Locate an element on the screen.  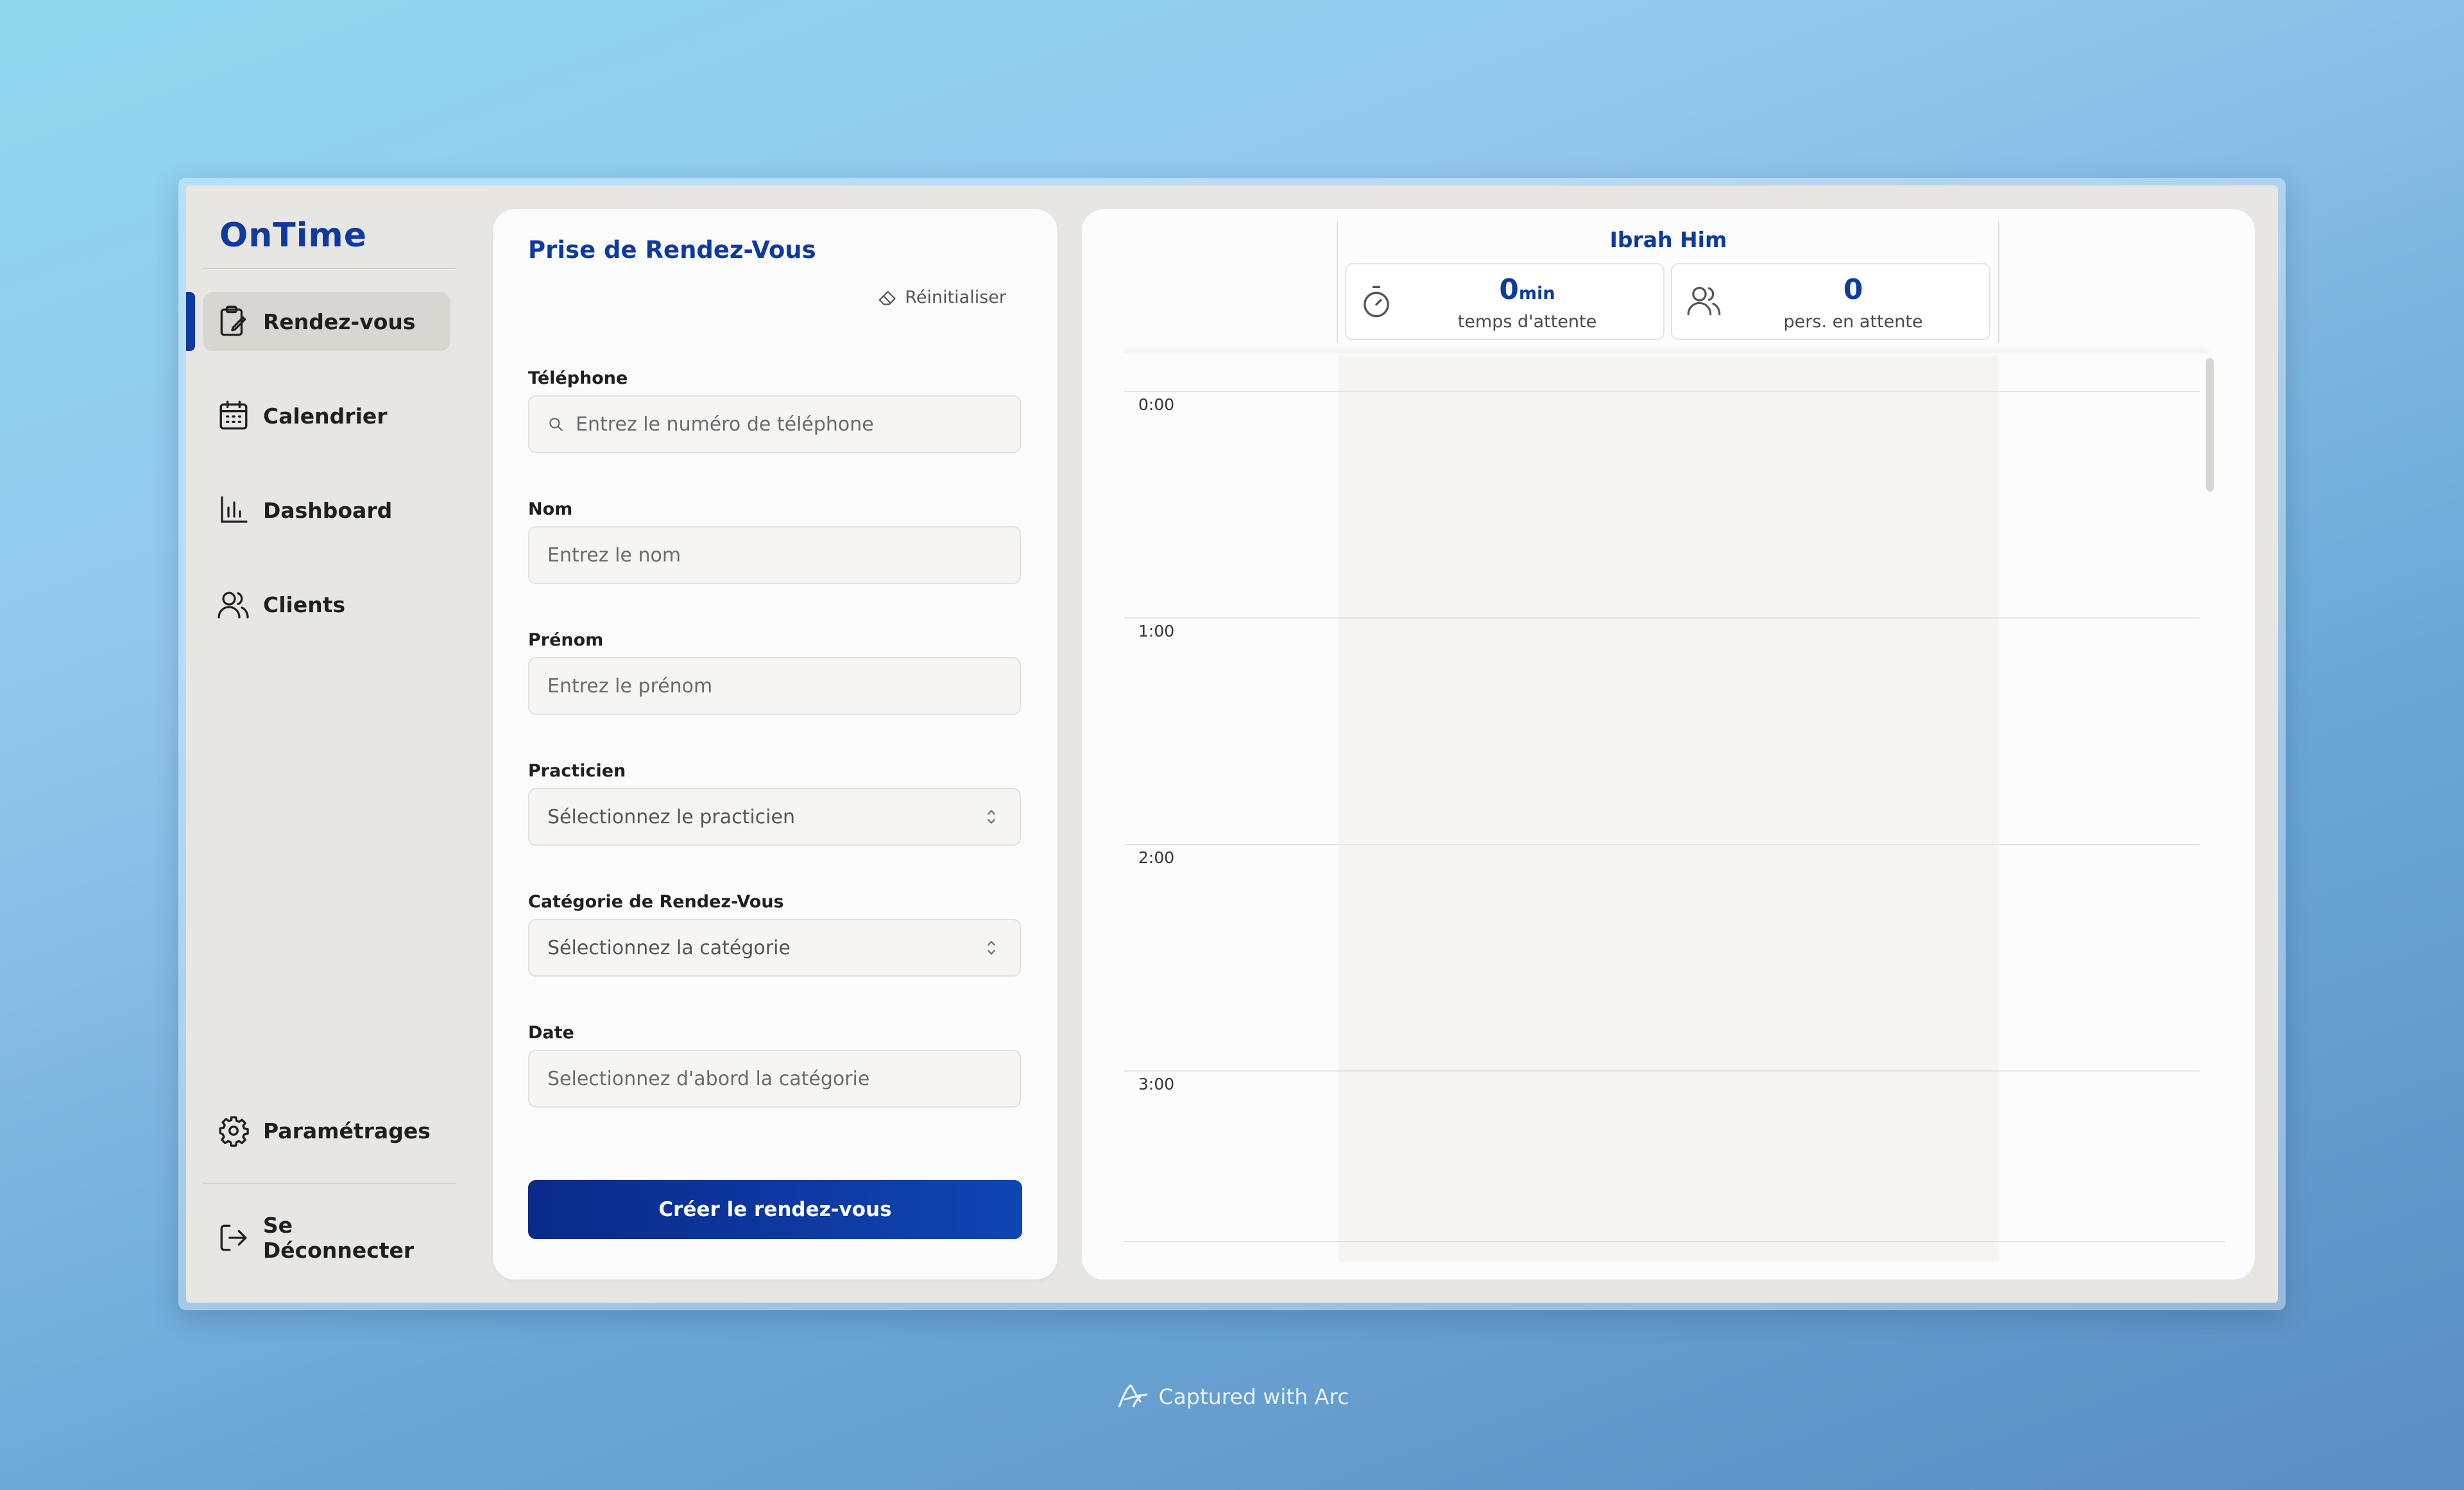
calendar-icon is located at coordinates (234, 416).